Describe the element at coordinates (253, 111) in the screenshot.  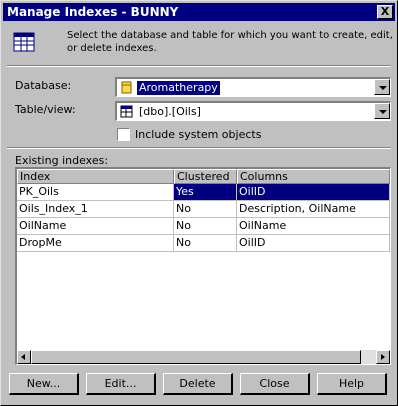
I see `table-view-combo: [dbo].[Oils]` at that location.